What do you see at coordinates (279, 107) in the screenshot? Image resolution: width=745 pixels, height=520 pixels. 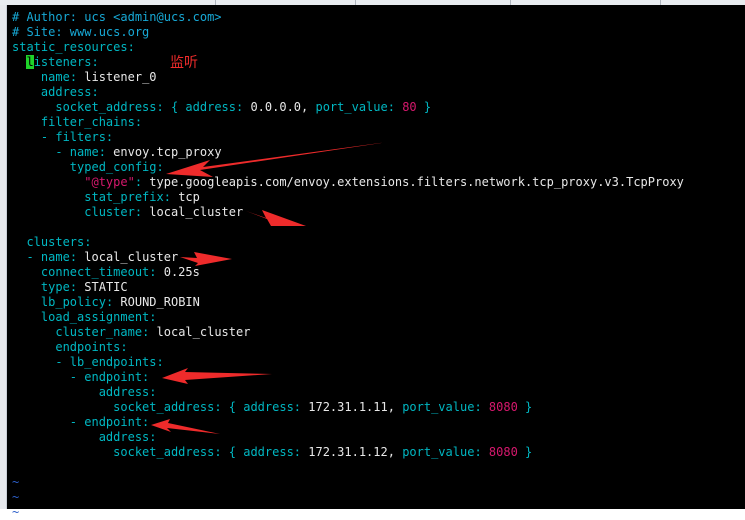 I see `value-address: 0.0.0.0,` at bounding box center [279, 107].